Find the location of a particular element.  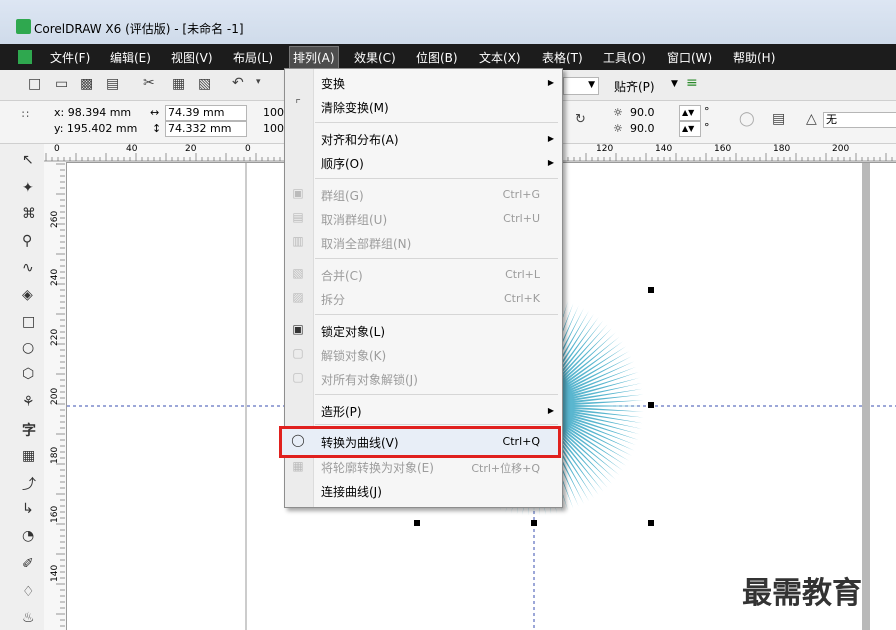

ellipse-tool-icon: ○ is located at coordinates (28, 348).